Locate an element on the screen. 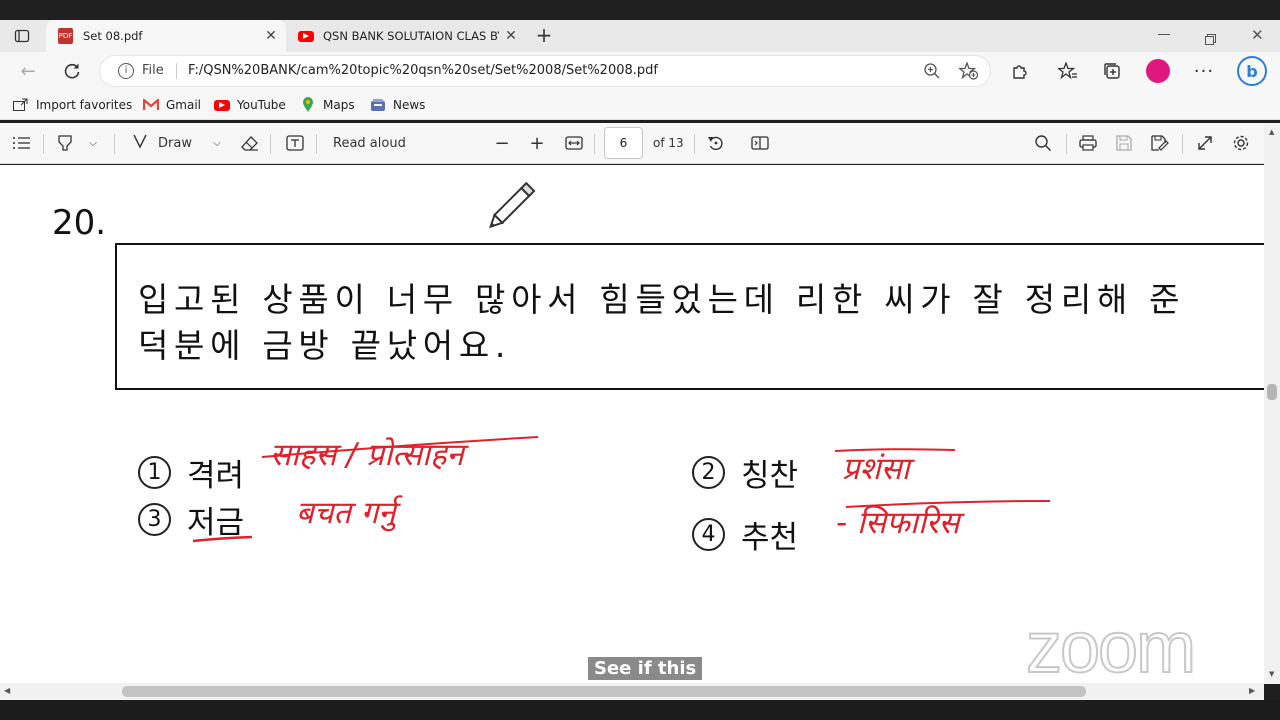 The height and width of the screenshot is (720, 1280). bing-copilot-icon: b is located at coordinates (1252, 71).